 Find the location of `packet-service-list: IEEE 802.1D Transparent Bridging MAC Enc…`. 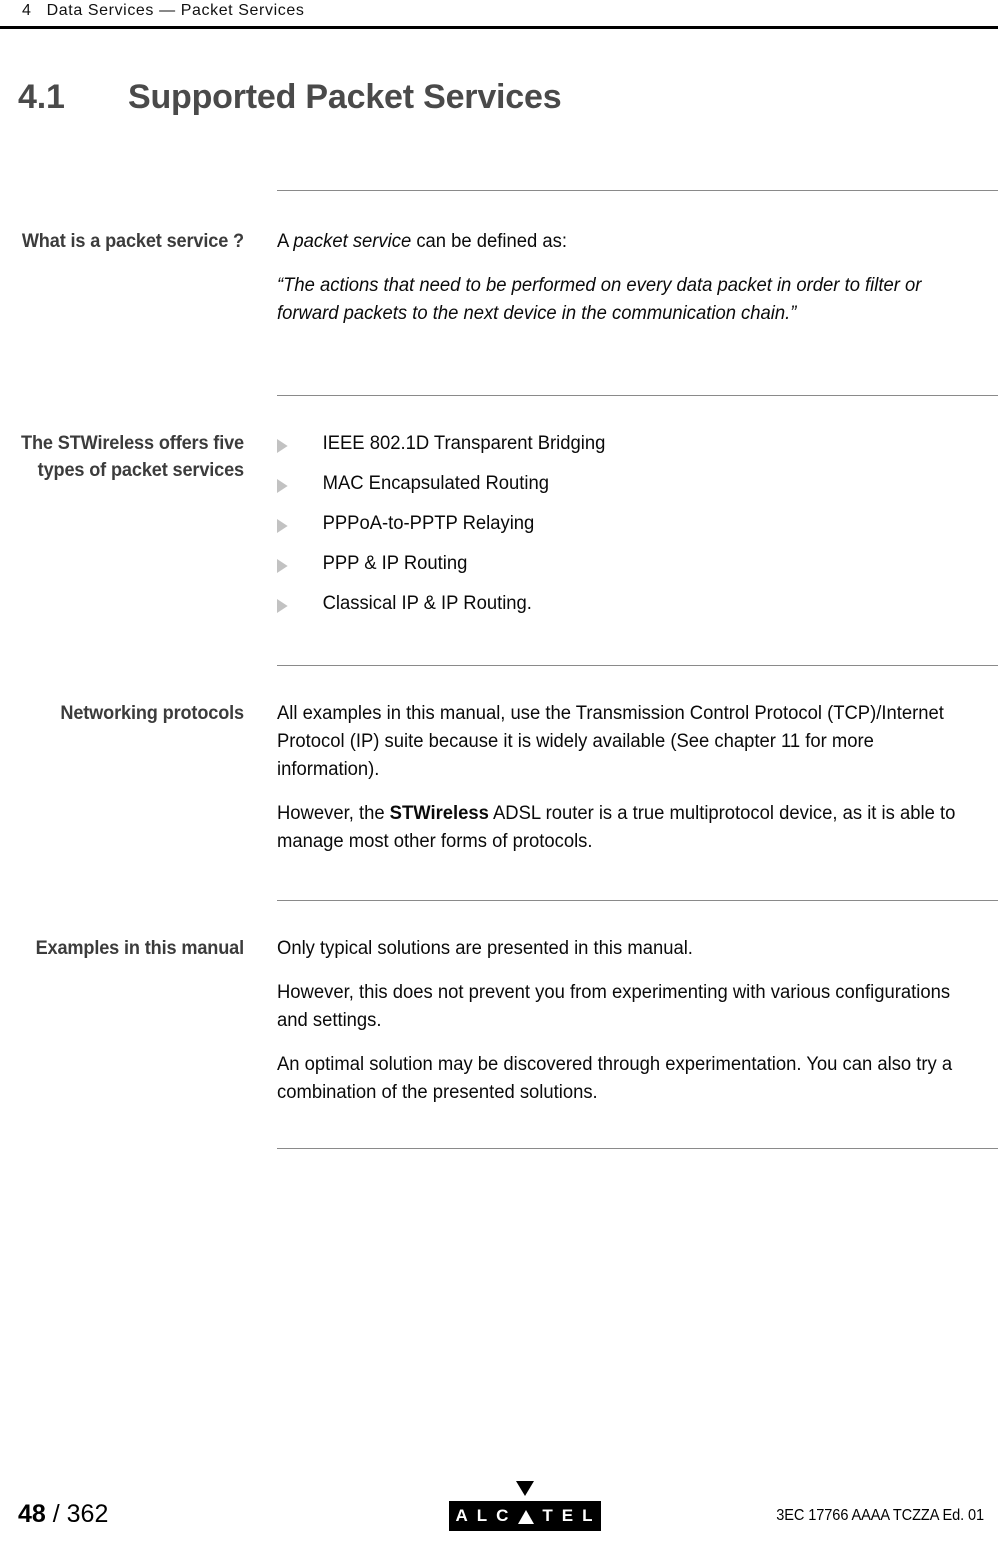

packet-service-list: IEEE 802.1D Transparent Bridging MAC Enc… is located at coordinates (621, 524).